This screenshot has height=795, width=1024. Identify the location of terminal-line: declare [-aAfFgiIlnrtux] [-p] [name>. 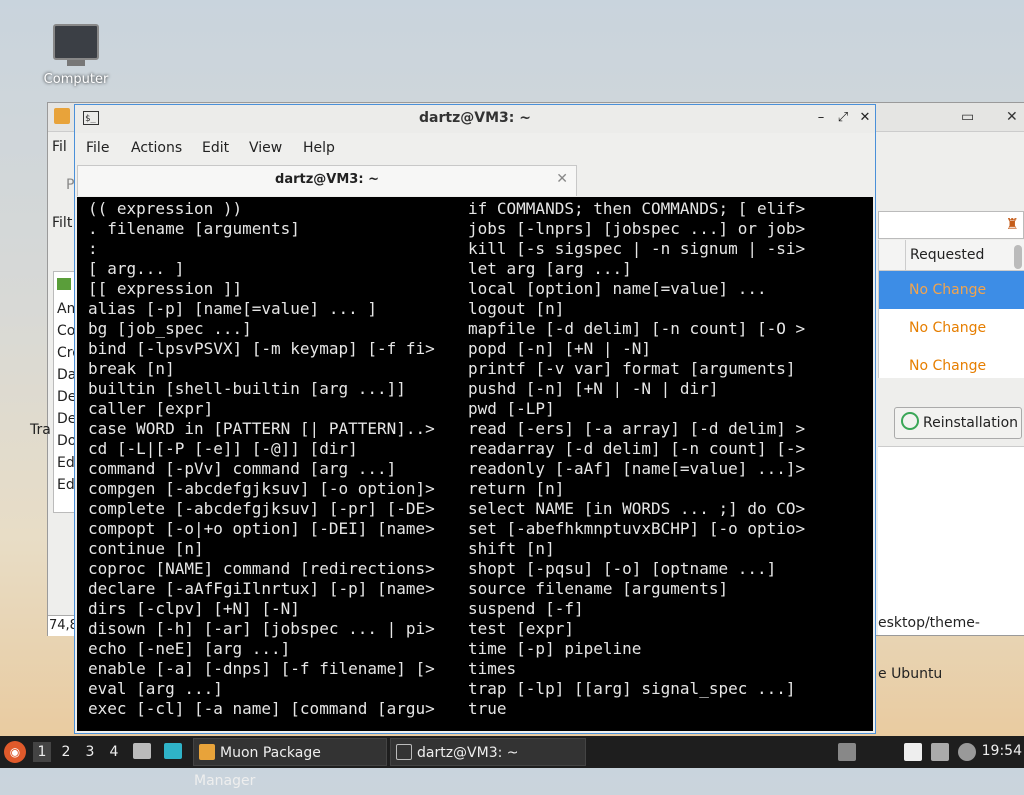
(261, 588).